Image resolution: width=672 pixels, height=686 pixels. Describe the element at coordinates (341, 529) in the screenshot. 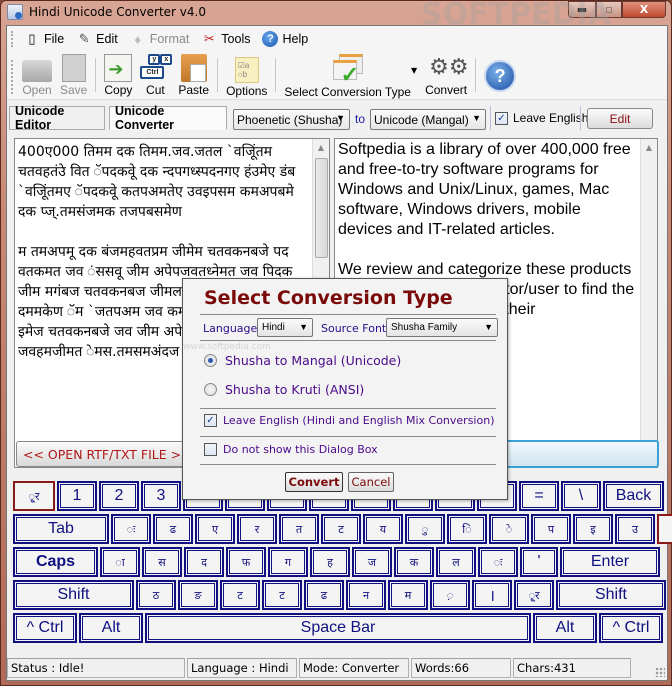

I see `key-row2-6: ट` at that location.